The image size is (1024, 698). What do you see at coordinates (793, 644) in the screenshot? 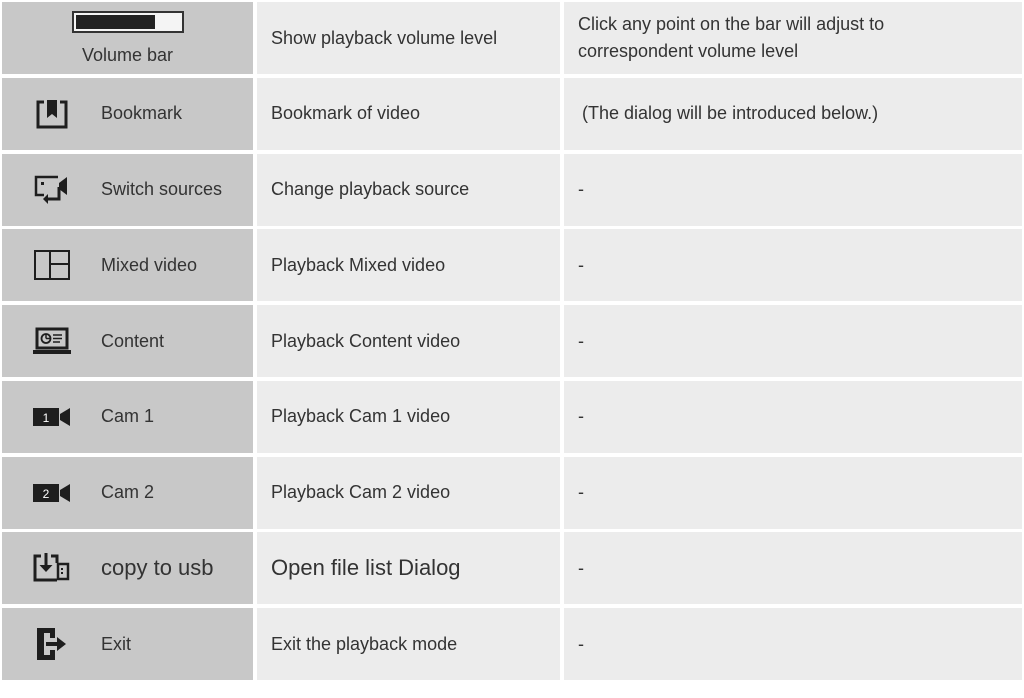
I see `exit-note: -` at bounding box center [793, 644].